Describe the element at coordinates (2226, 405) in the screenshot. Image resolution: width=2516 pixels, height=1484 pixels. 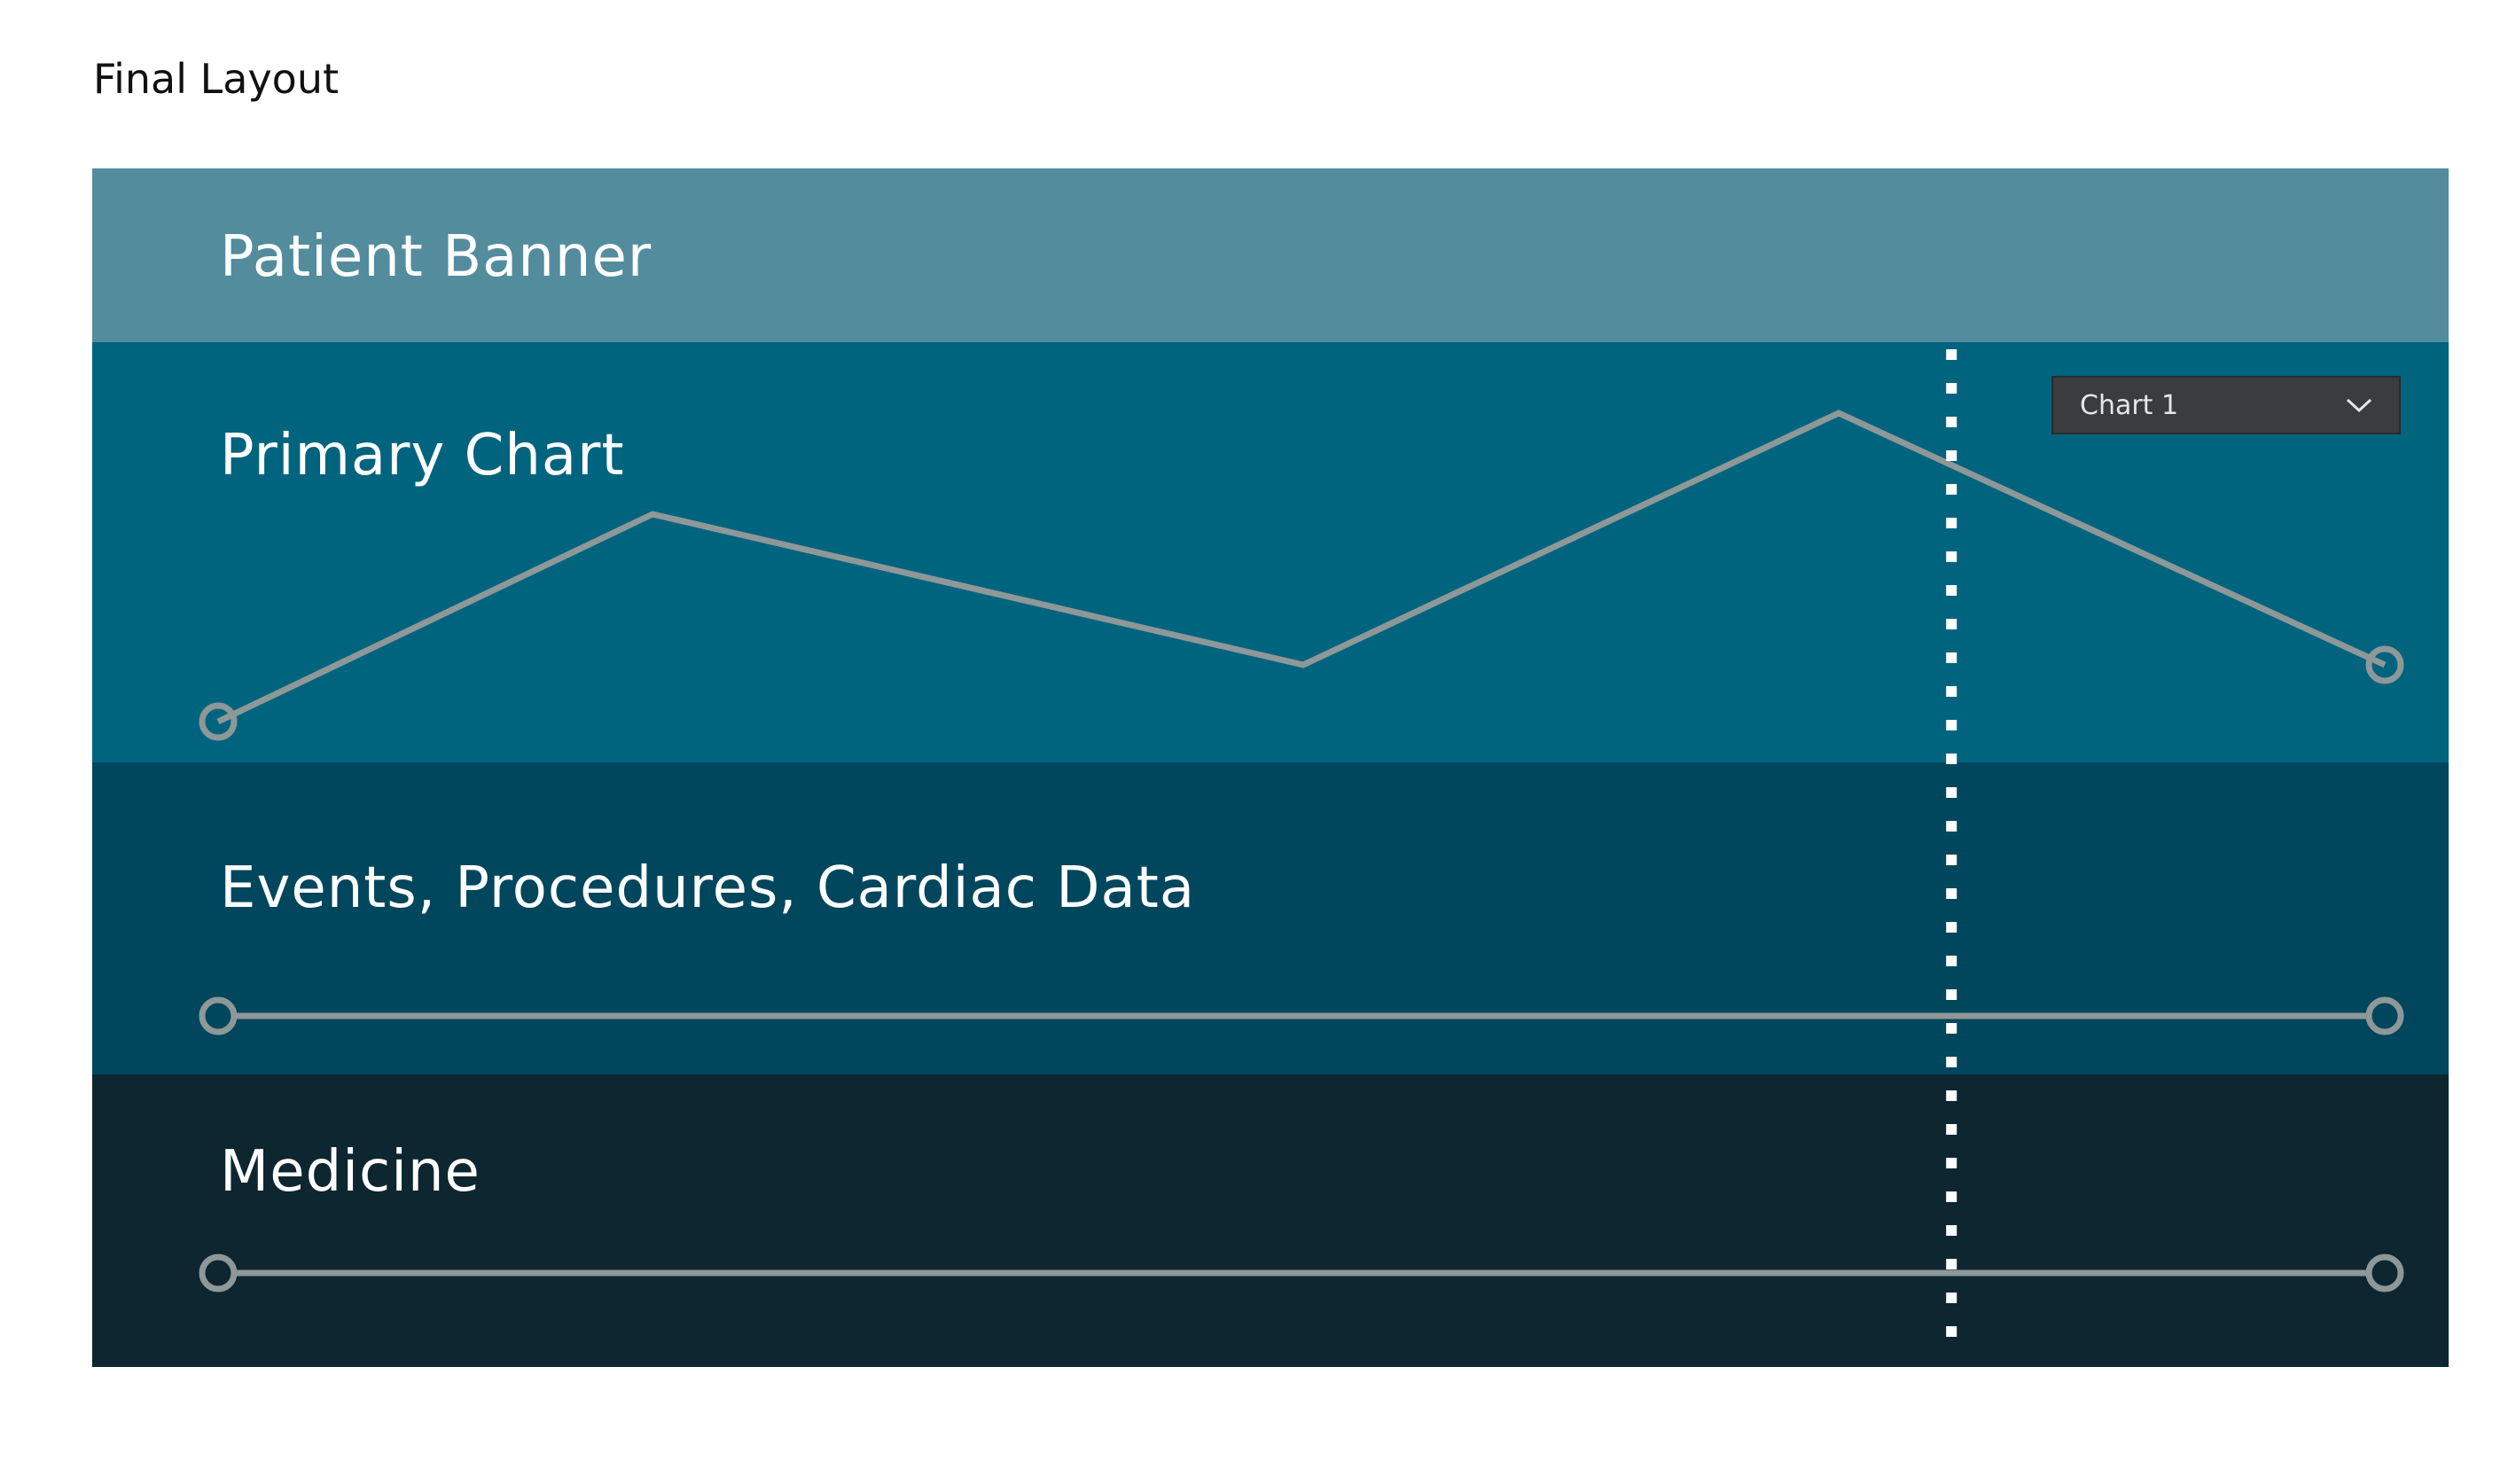
I see `chart-select-dropdown: Chart 1` at that location.